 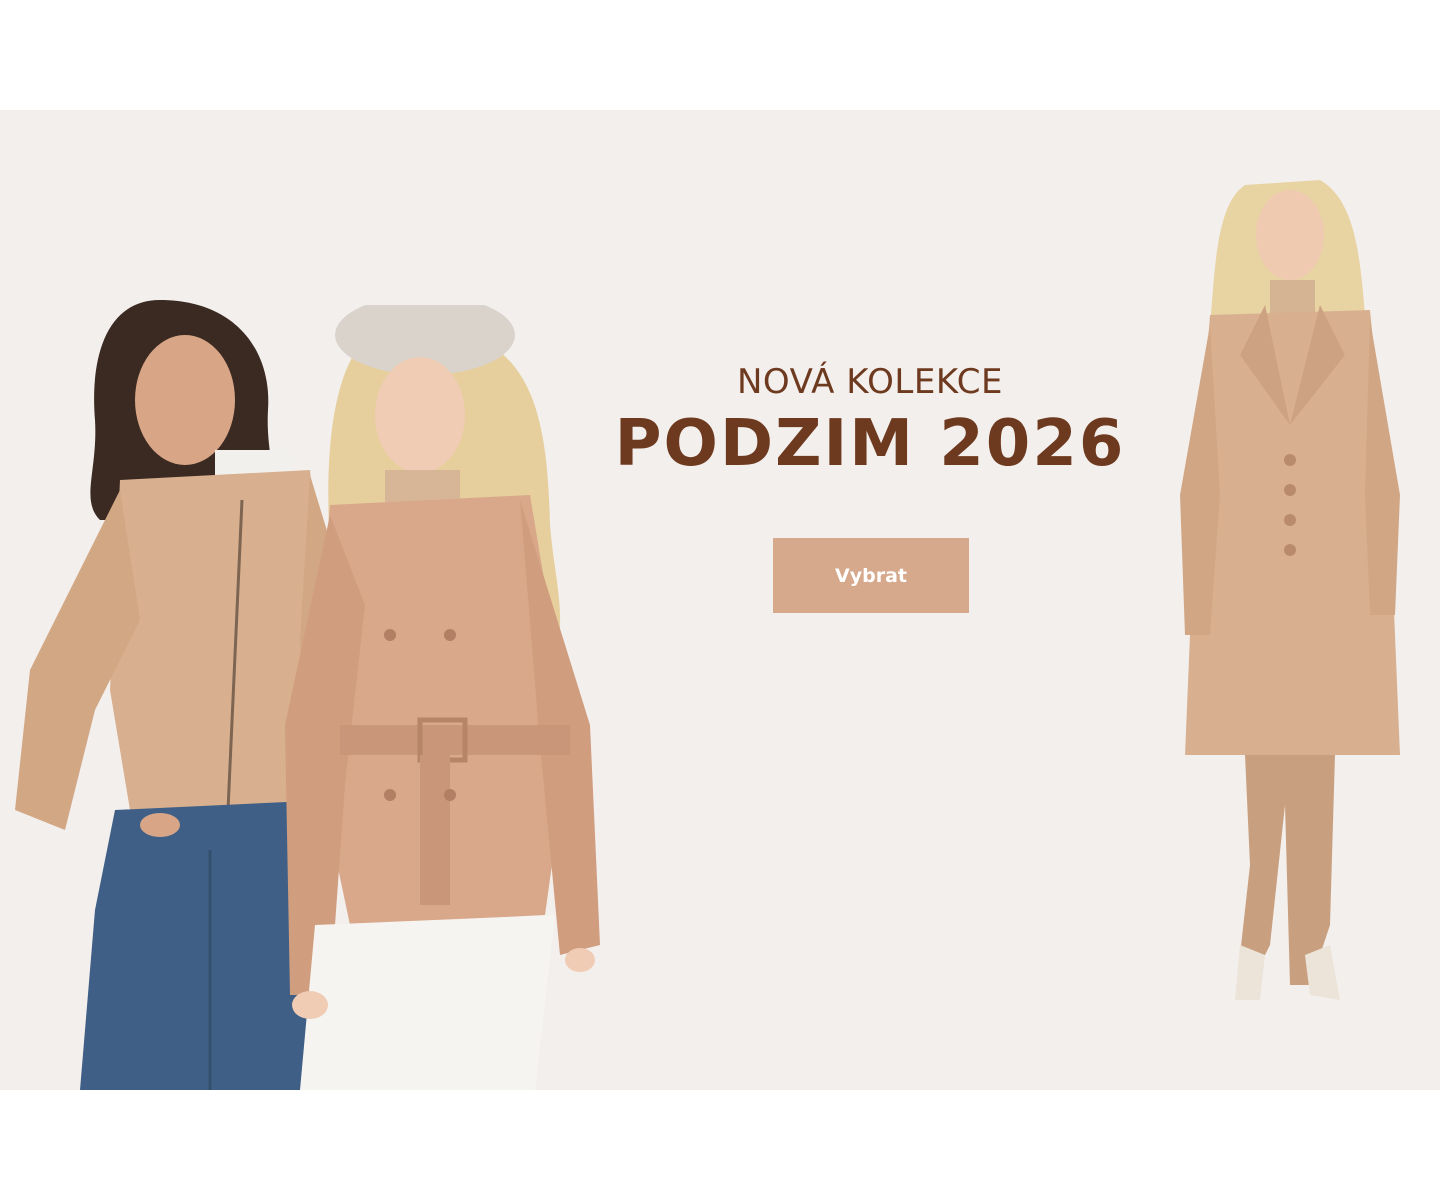 I want to click on shop-collection-button: Vybrat, so click(x=871, y=575).